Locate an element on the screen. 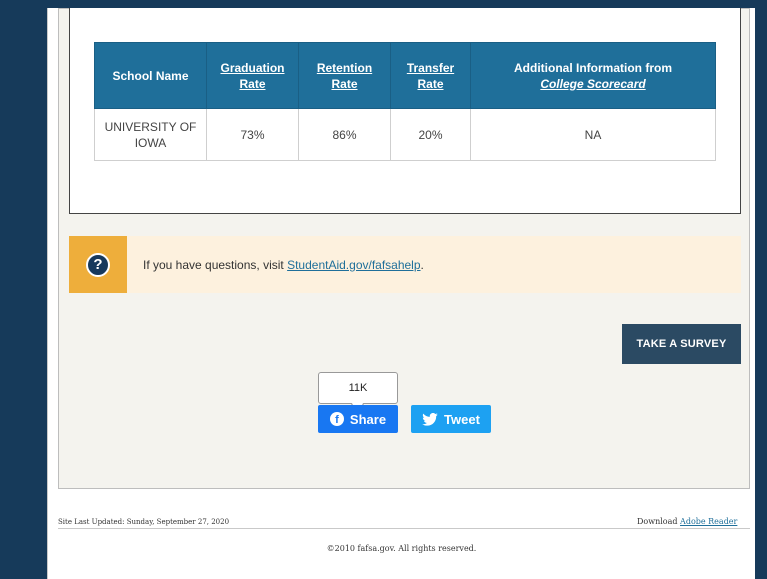 The image size is (767, 579). cell-additional-info: NA is located at coordinates (593, 134).